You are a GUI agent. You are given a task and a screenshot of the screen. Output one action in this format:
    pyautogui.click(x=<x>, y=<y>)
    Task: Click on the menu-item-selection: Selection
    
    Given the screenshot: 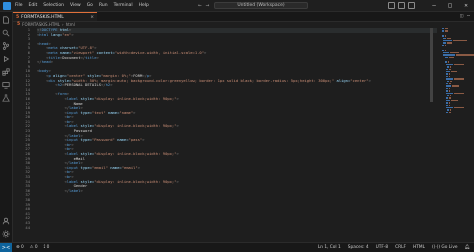 What is the action you would take?
    pyautogui.click(x=53, y=5)
    